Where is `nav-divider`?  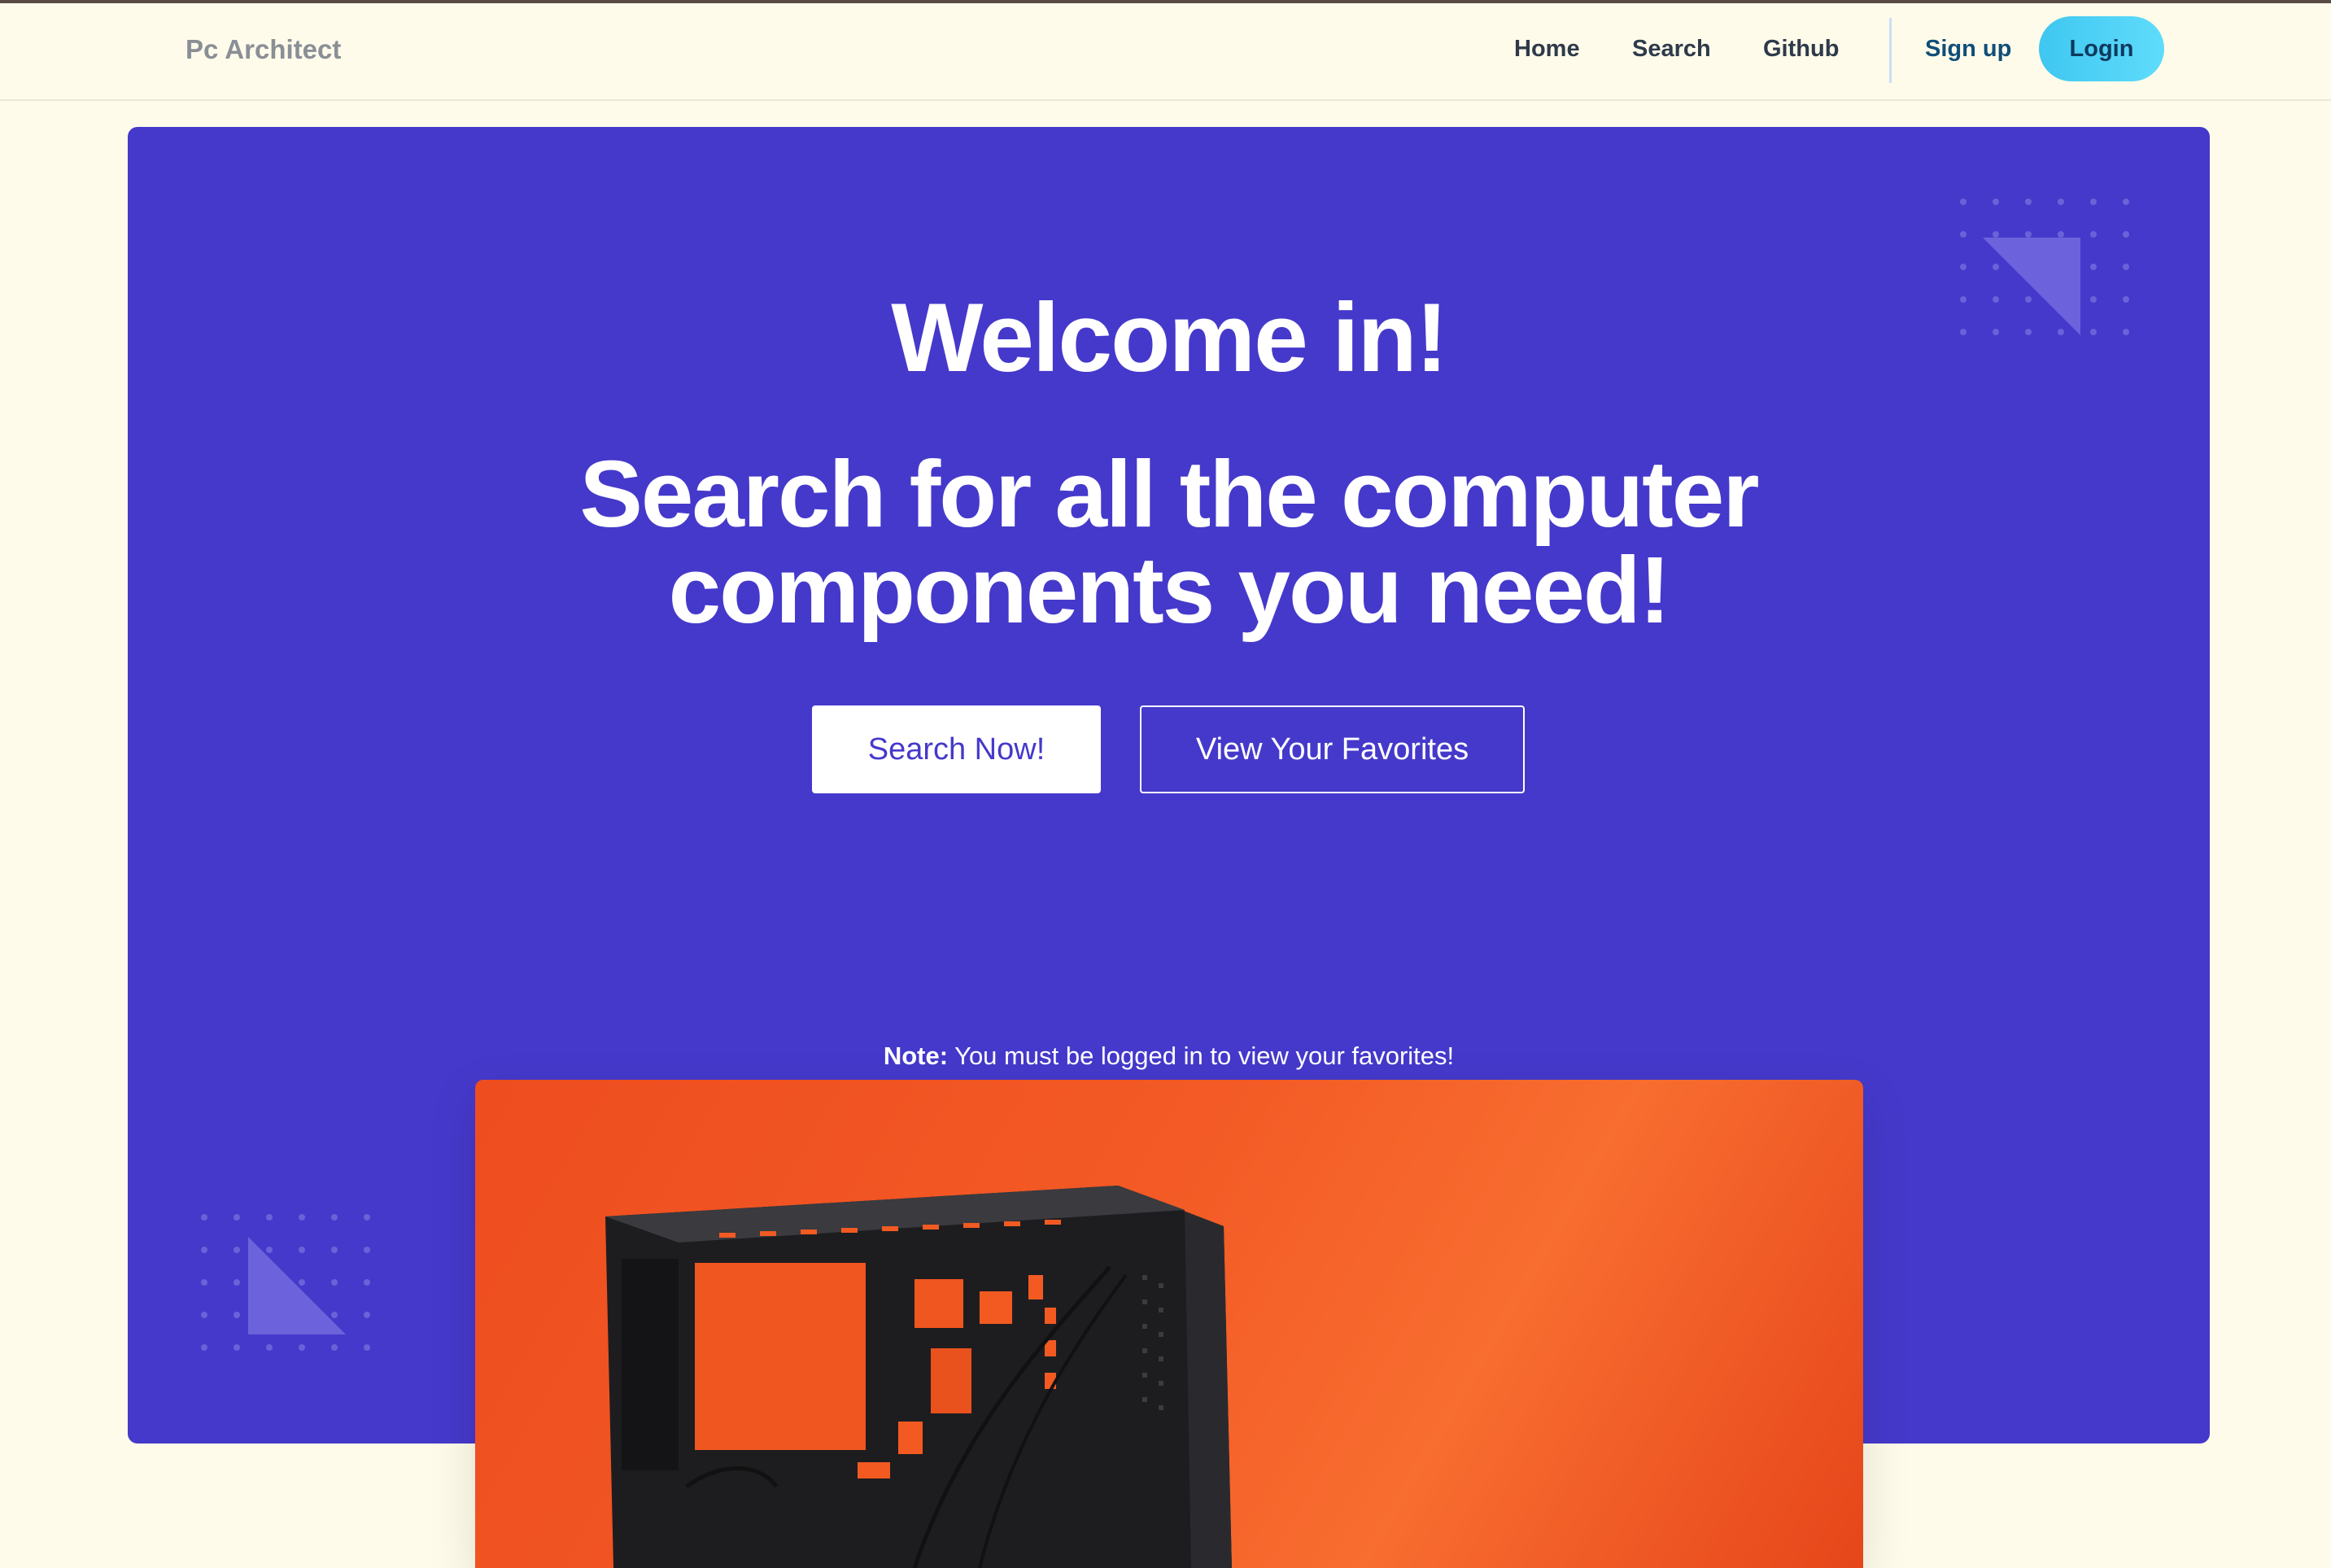 nav-divider is located at coordinates (1890, 50).